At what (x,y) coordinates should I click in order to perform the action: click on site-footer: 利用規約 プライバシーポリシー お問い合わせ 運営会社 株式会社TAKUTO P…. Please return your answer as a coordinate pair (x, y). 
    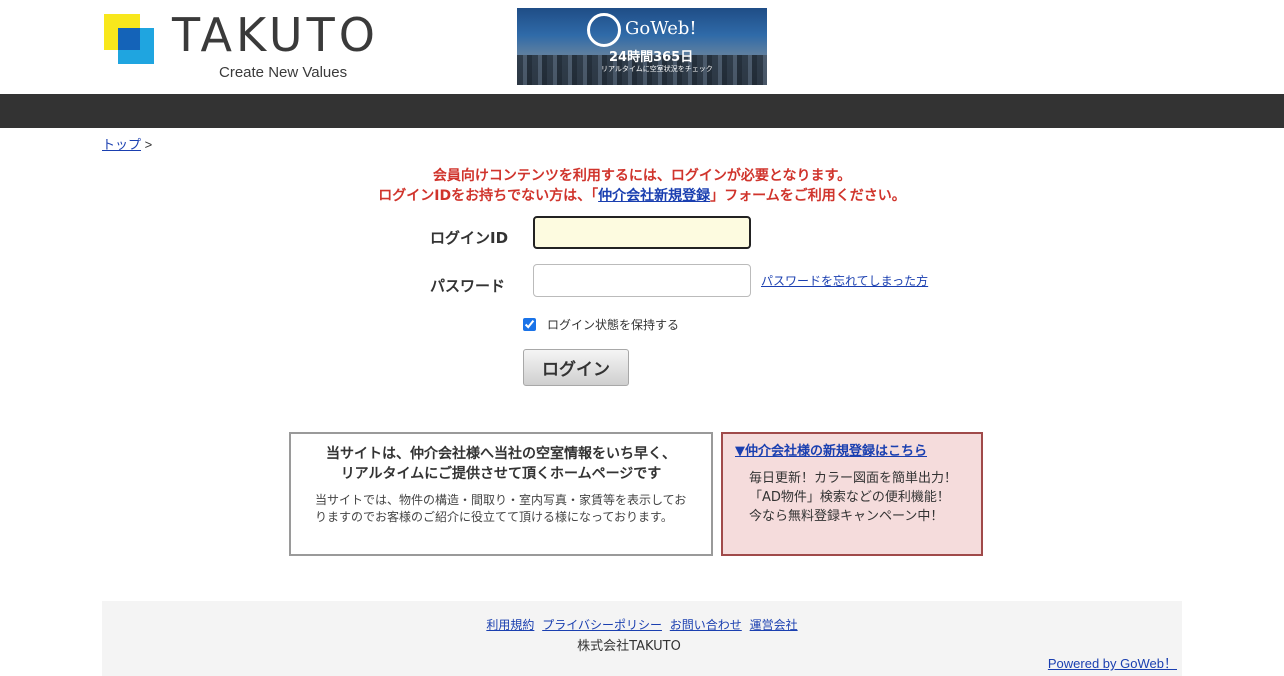
    Looking at the image, I should click on (642, 638).